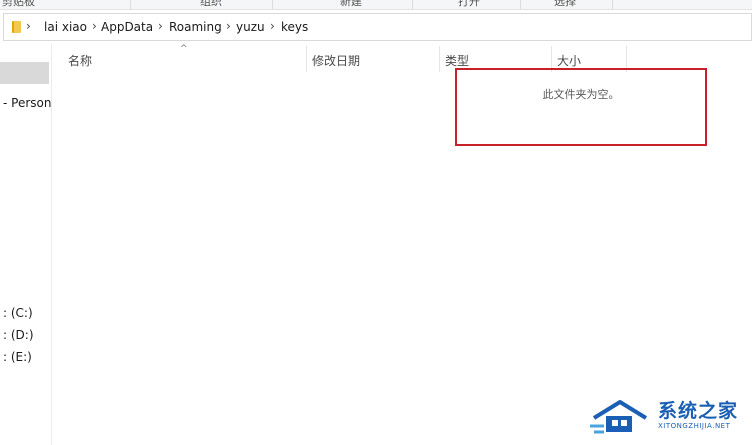 This screenshot has width=752, height=445. I want to click on ribbon-group-select: 选择, so click(565, 4).